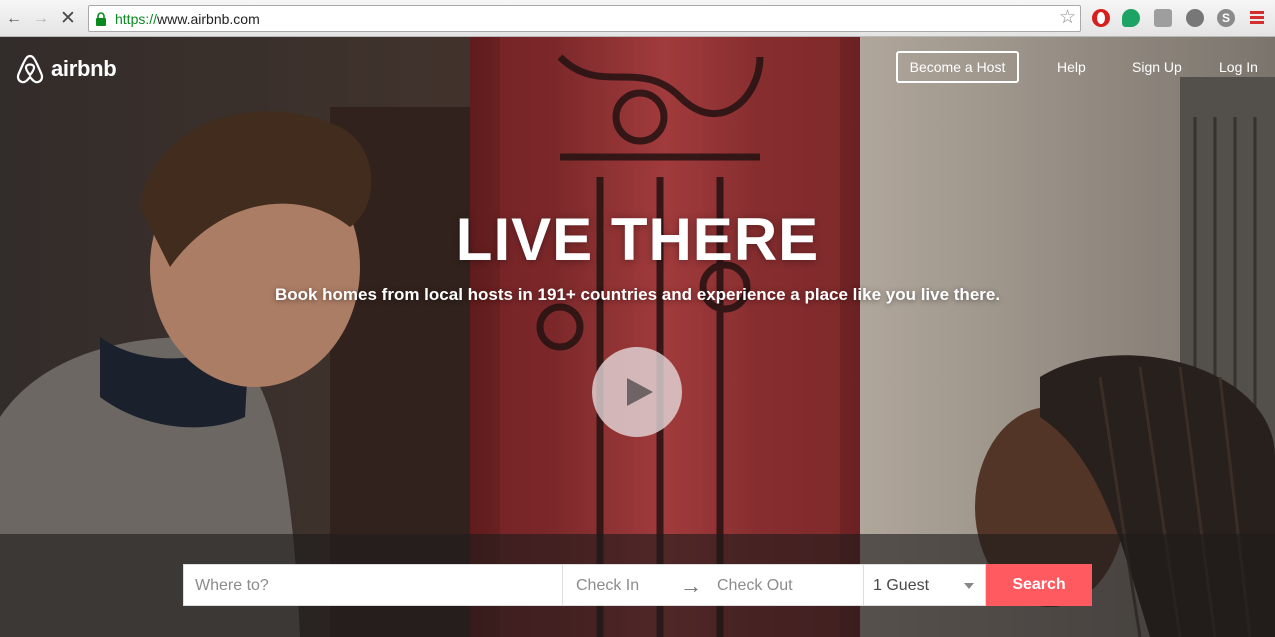 The width and height of the screenshot is (1275, 637). I want to click on url-host: www.airbnb.com, so click(208, 19).